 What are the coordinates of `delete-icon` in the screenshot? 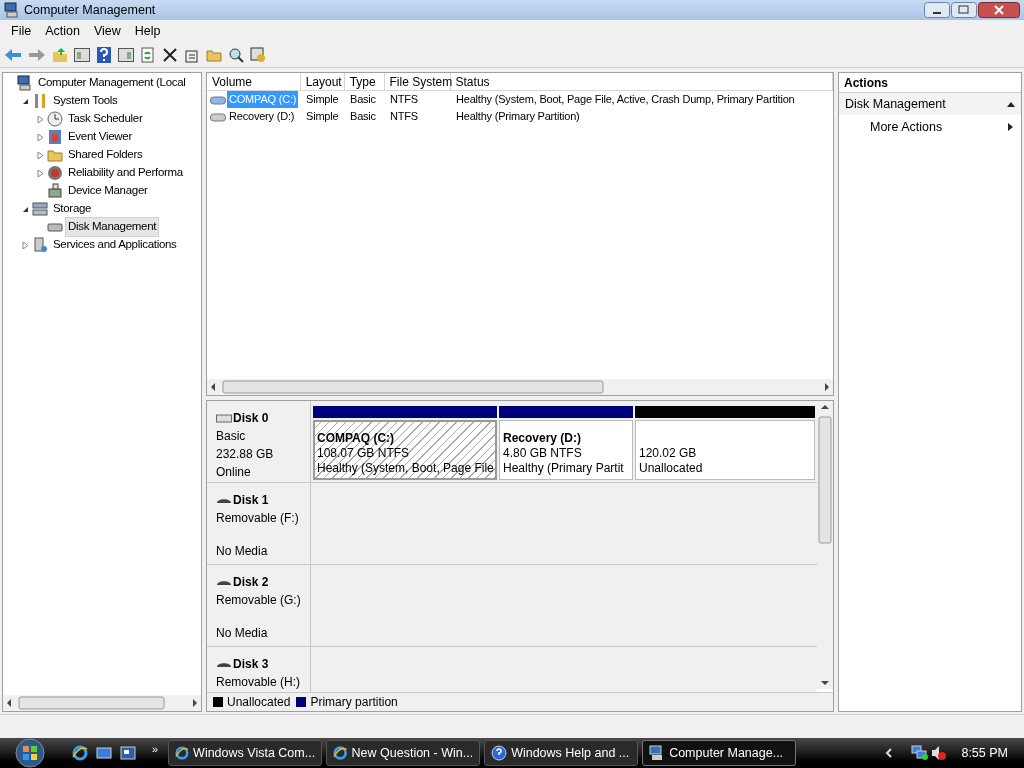 It's located at (170, 54).